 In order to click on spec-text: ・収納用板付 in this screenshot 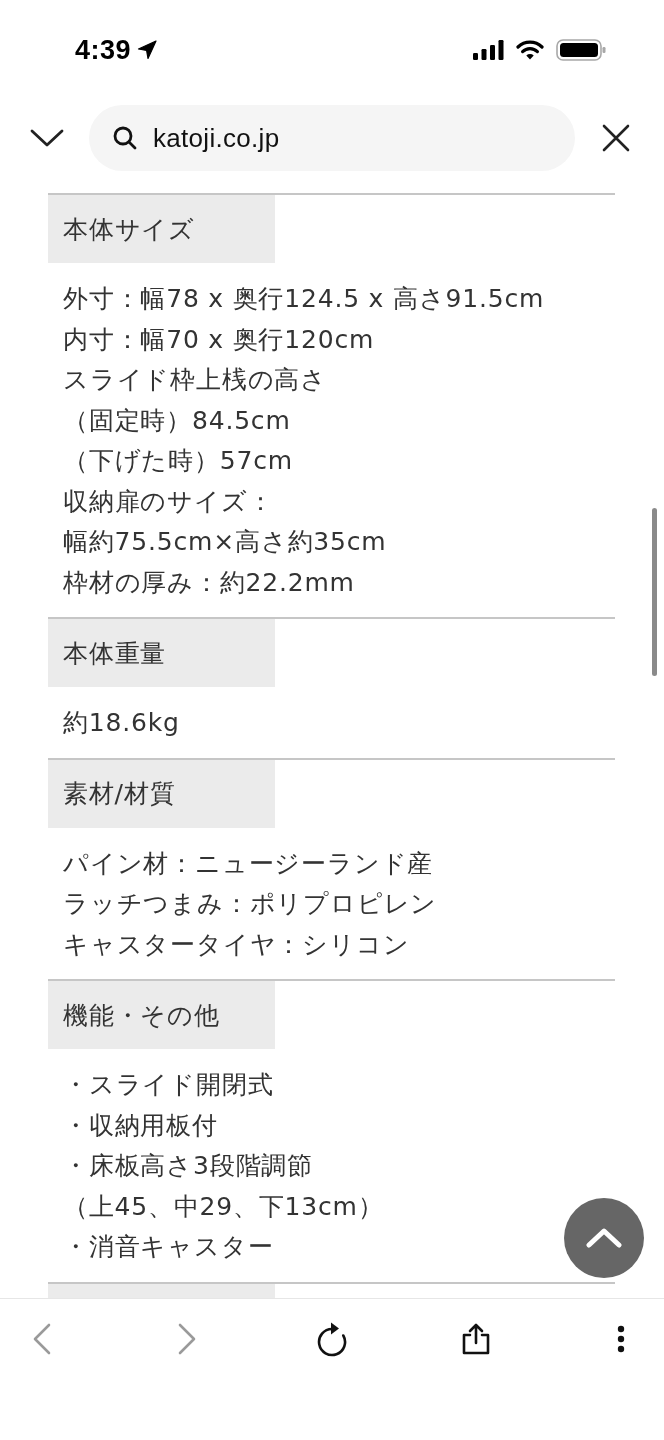, I will do `click(141, 1125)`.